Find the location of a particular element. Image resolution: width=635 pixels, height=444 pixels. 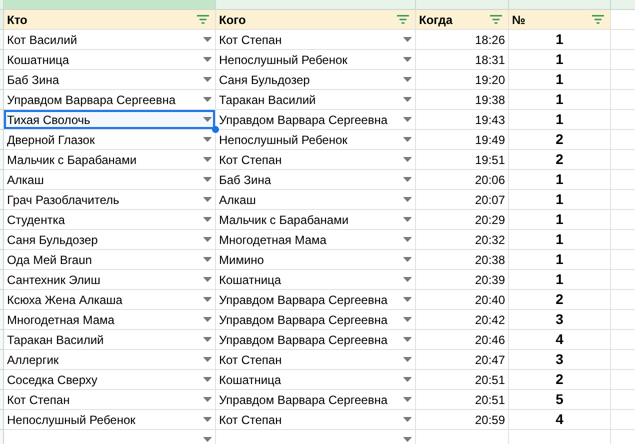

table-cell: 20:51 is located at coordinates (462, 400).